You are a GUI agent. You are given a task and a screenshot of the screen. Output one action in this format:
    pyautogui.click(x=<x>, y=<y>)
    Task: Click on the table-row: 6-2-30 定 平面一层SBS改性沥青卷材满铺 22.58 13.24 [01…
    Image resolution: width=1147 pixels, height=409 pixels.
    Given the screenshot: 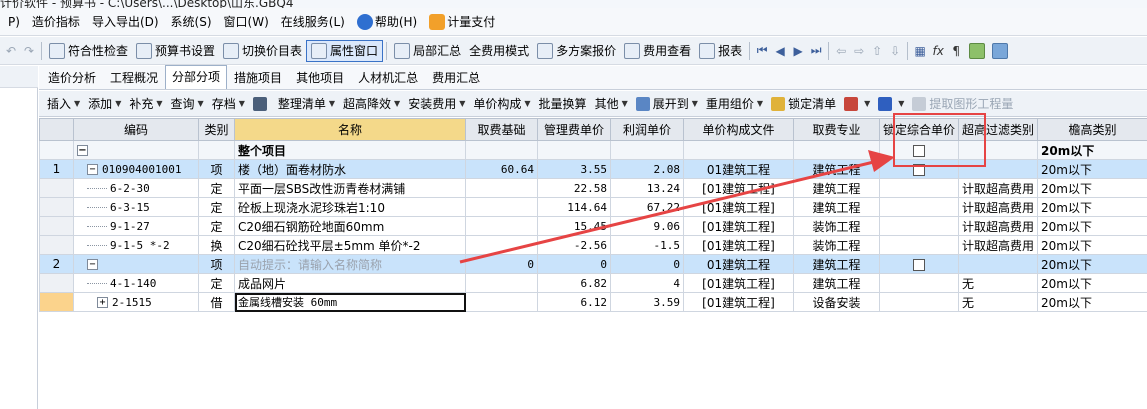 What is the action you would take?
    pyautogui.click(x=593, y=188)
    